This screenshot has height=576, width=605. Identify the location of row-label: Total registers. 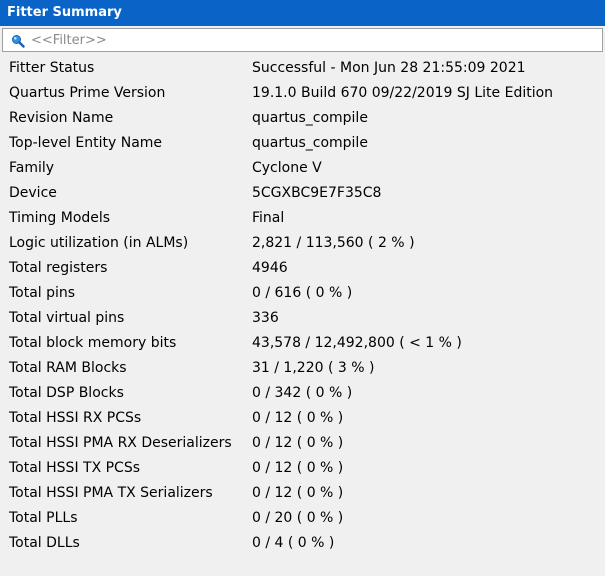
(58, 268).